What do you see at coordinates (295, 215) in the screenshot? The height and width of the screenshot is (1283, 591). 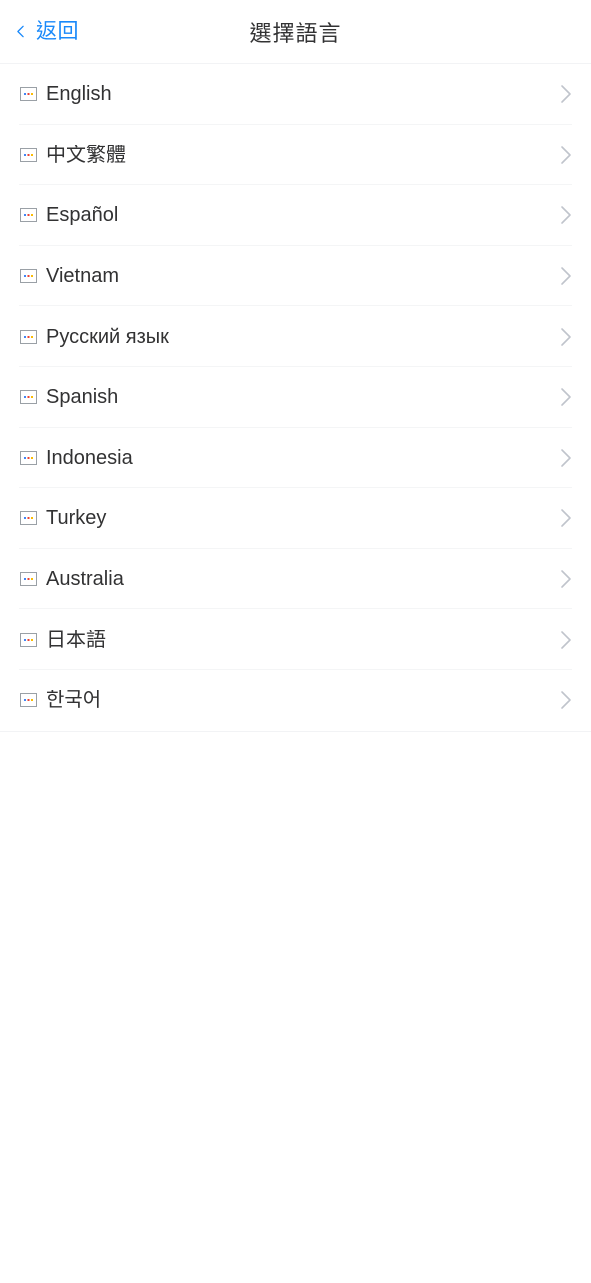 I see `list-item: Español` at bounding box center [295, 215].